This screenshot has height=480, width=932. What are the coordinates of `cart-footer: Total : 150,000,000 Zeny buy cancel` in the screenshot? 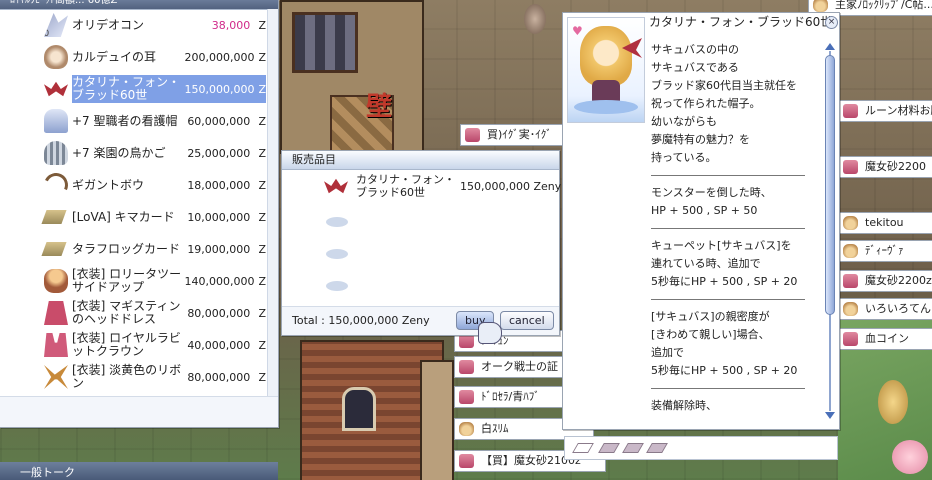 It's located at (420, 320).